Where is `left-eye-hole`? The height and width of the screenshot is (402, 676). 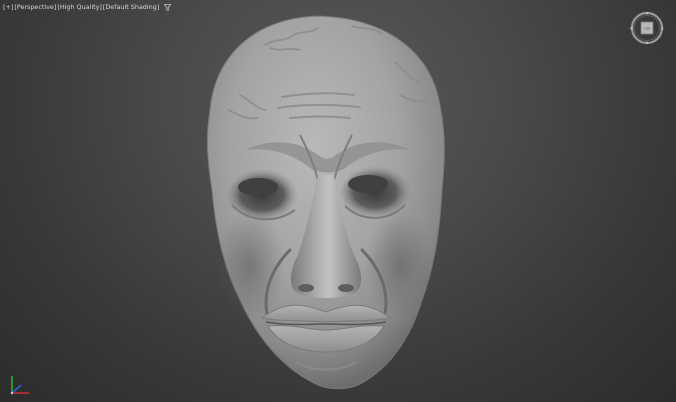
left-eye-hole is located at coordinates (258, 187).